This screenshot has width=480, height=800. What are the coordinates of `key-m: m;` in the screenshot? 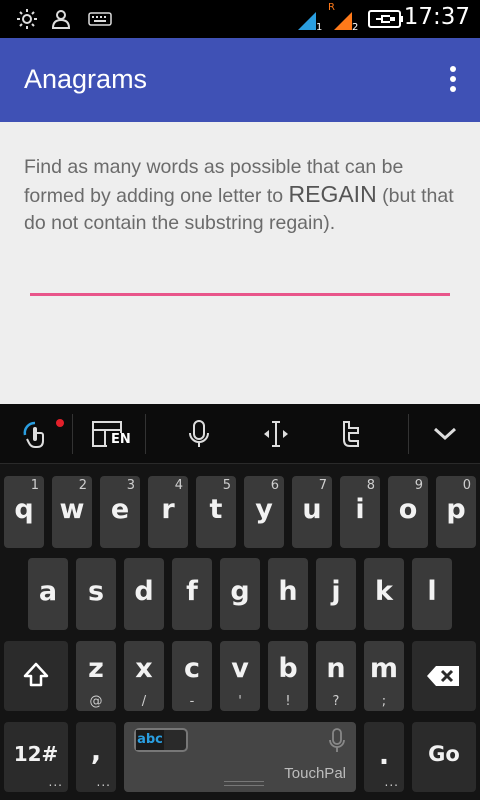 It's located at (384, 676).